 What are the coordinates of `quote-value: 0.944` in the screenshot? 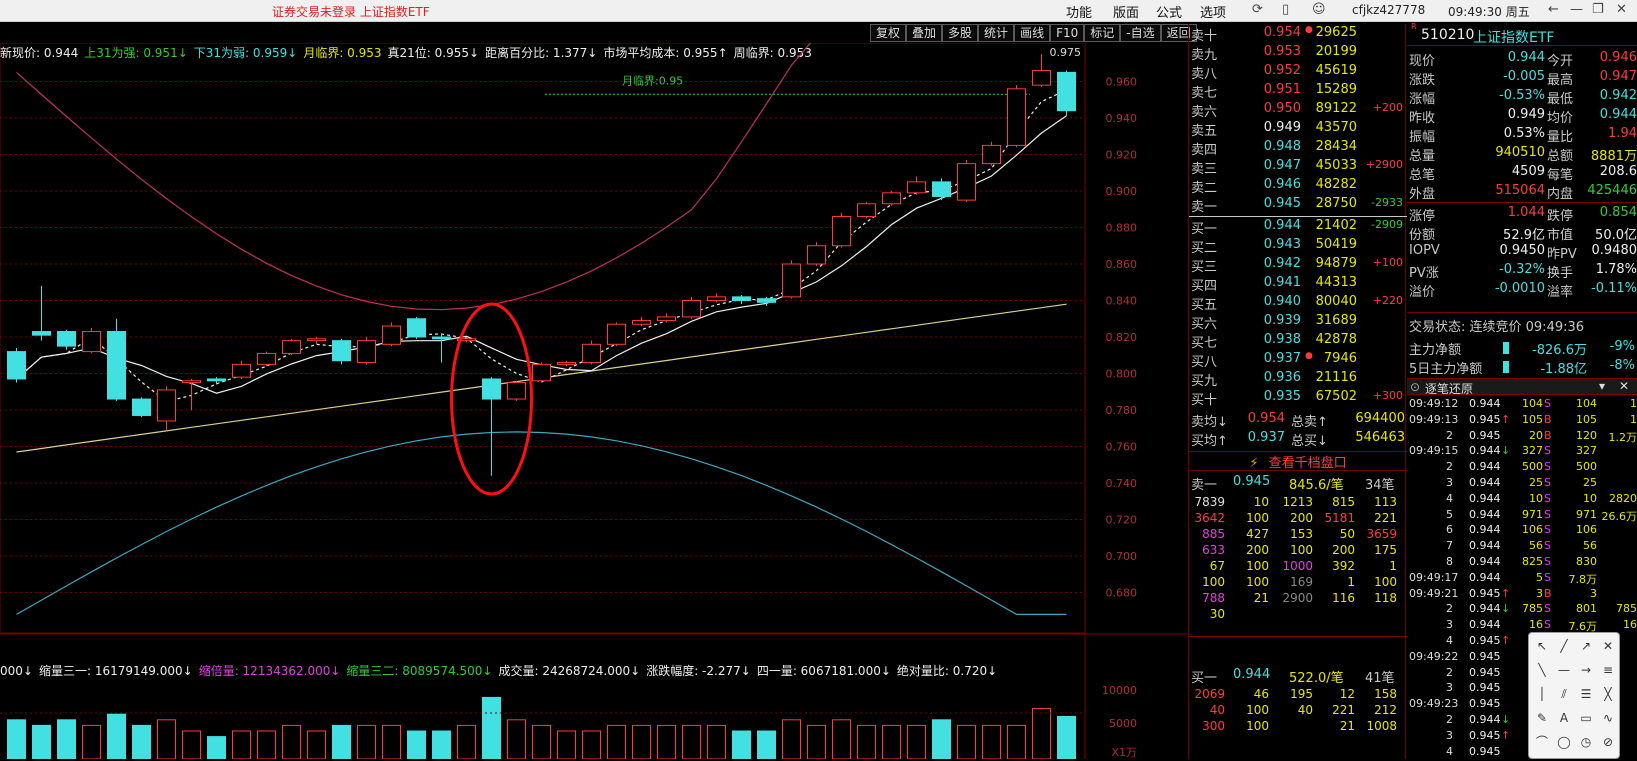 It's located at (1618, 114).